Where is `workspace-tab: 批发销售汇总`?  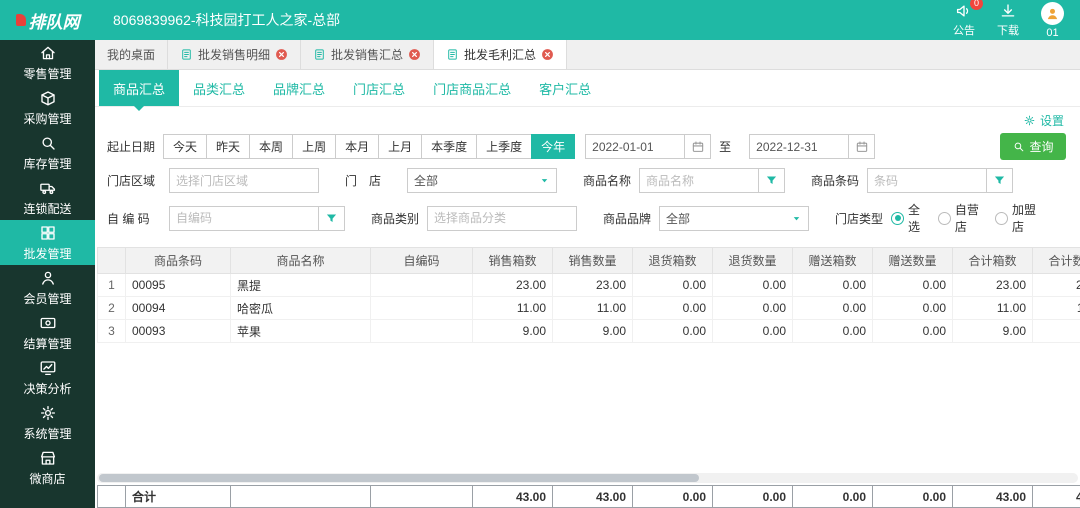 workspace-tab: 批发销售汇总 is located at coordinates (368, 54).